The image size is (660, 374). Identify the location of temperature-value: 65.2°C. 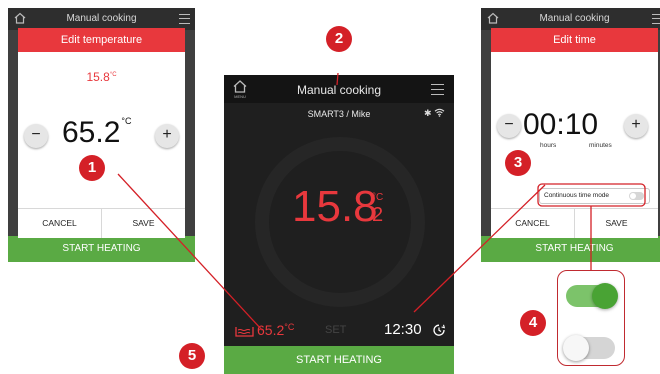
(97, 133).